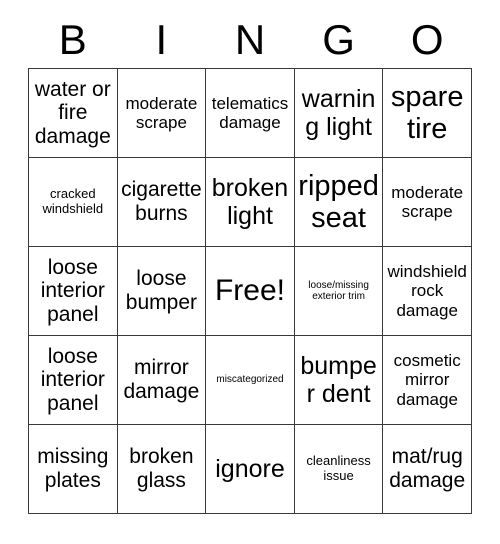  I want to click on bingo-header-letter-b: B, so click(72, 39).